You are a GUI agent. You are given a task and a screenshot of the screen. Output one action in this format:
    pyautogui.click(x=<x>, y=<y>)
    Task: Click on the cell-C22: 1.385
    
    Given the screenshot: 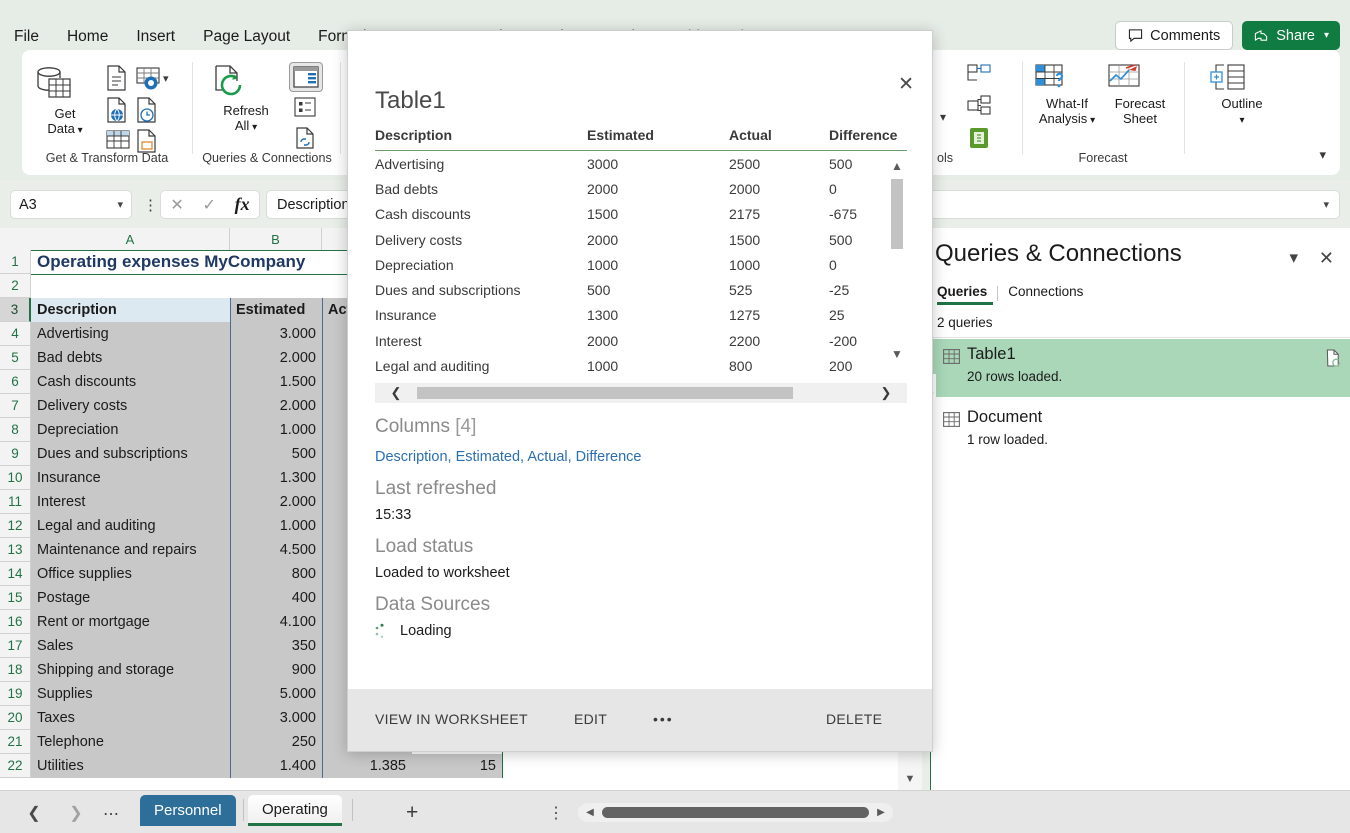 What is the action you would take?
    pyautogui.click(x=367, y=766)
    